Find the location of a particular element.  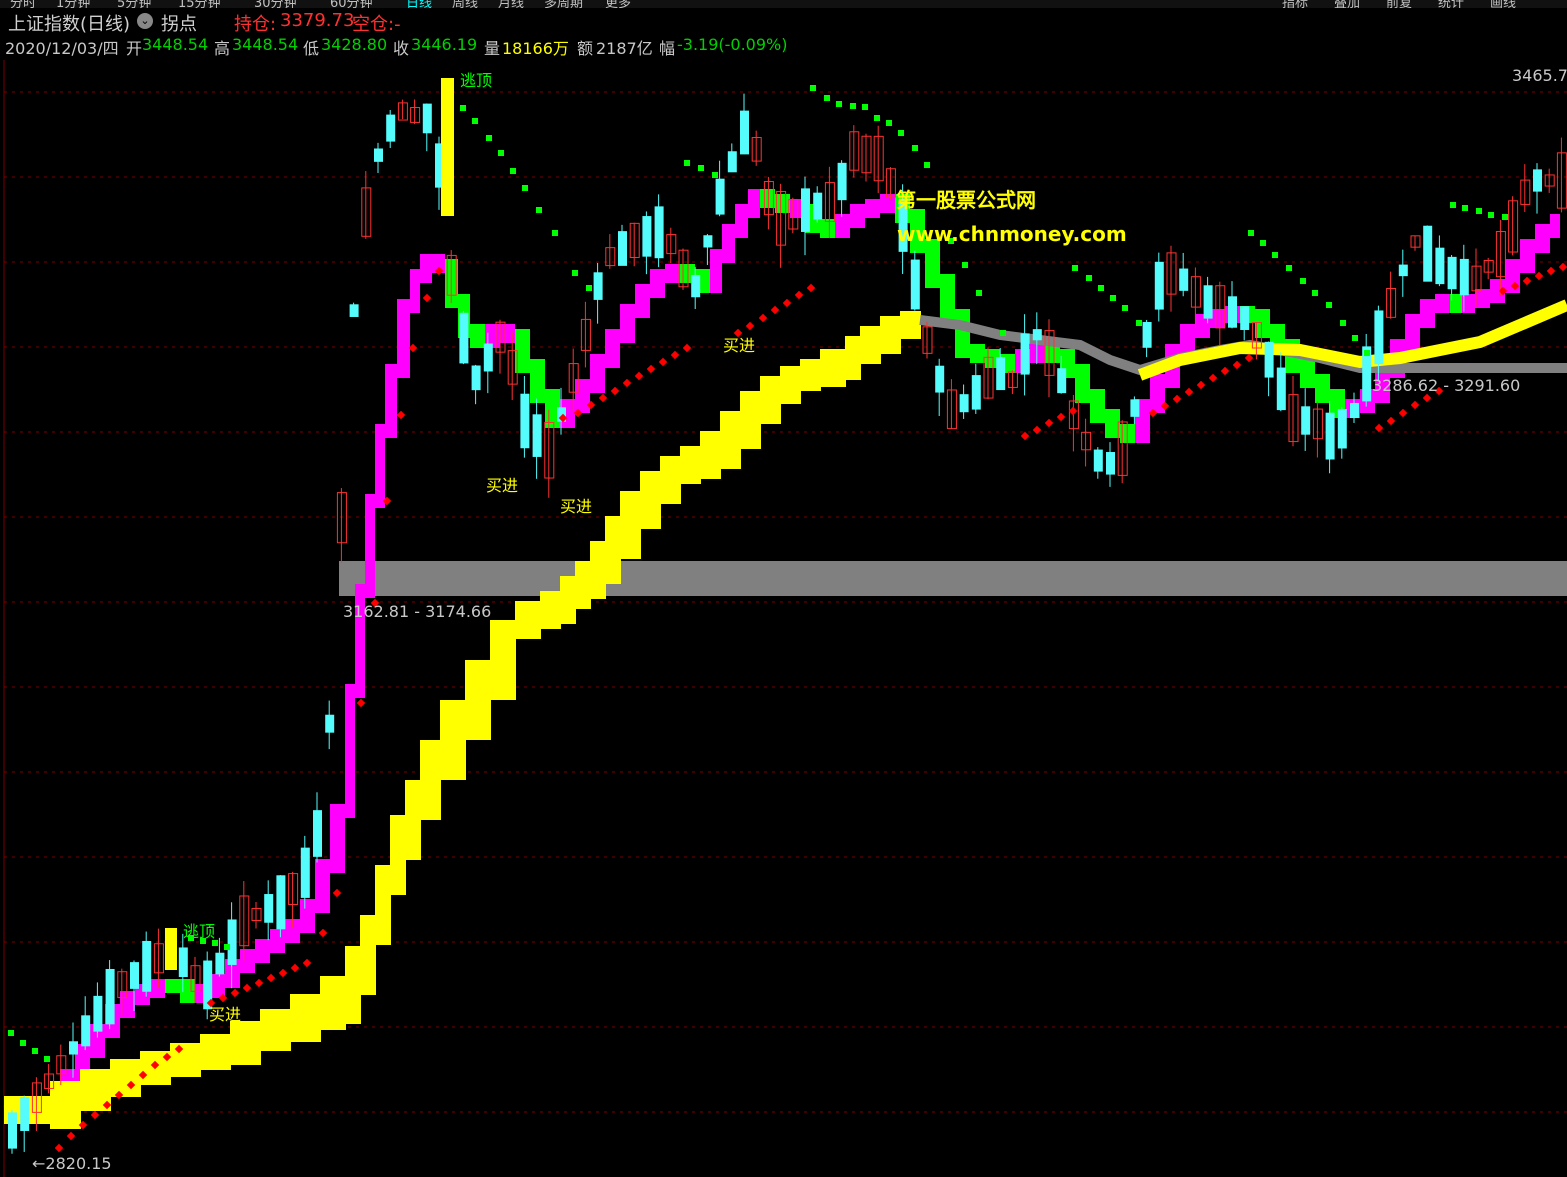

escape-candle-small is located at coordinates (171, 949).